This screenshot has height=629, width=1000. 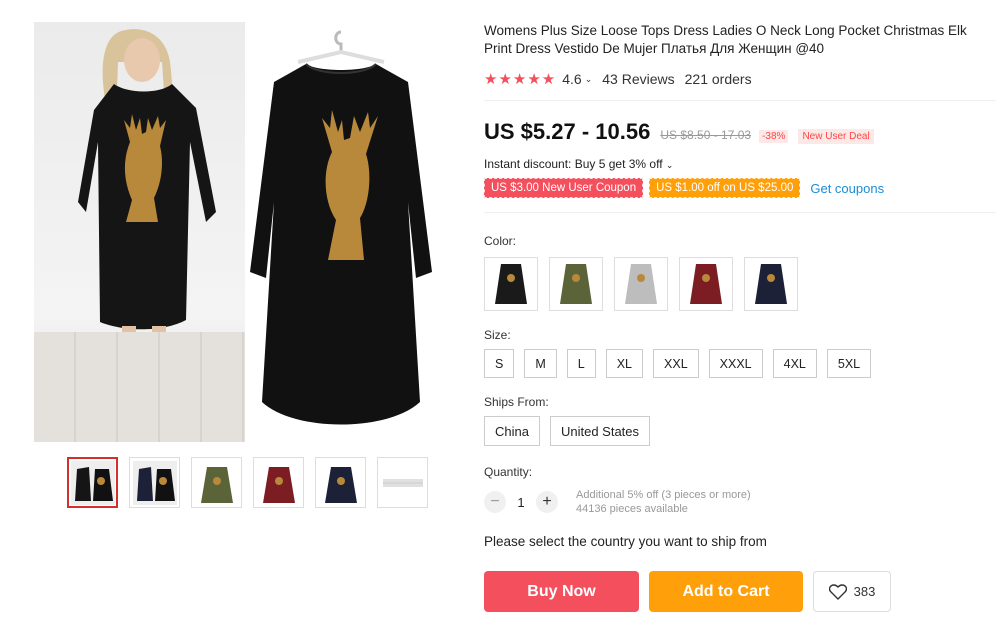 I want to click on thumbnail-strip, so click(x=247, y=482).